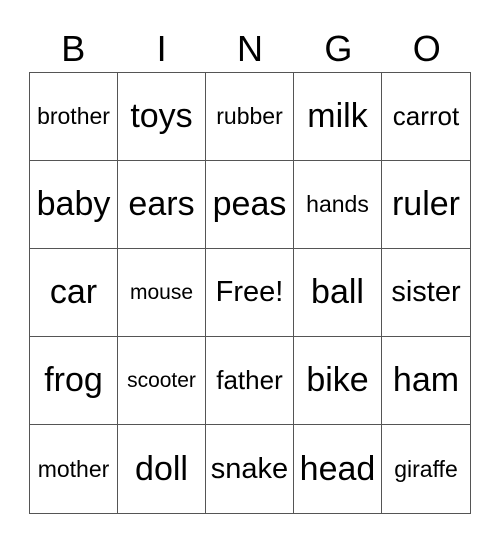 Image resolution: width=500 pixels, height=544 pixels. I want to click on bingo-cell: rubber, so click(250, 117).